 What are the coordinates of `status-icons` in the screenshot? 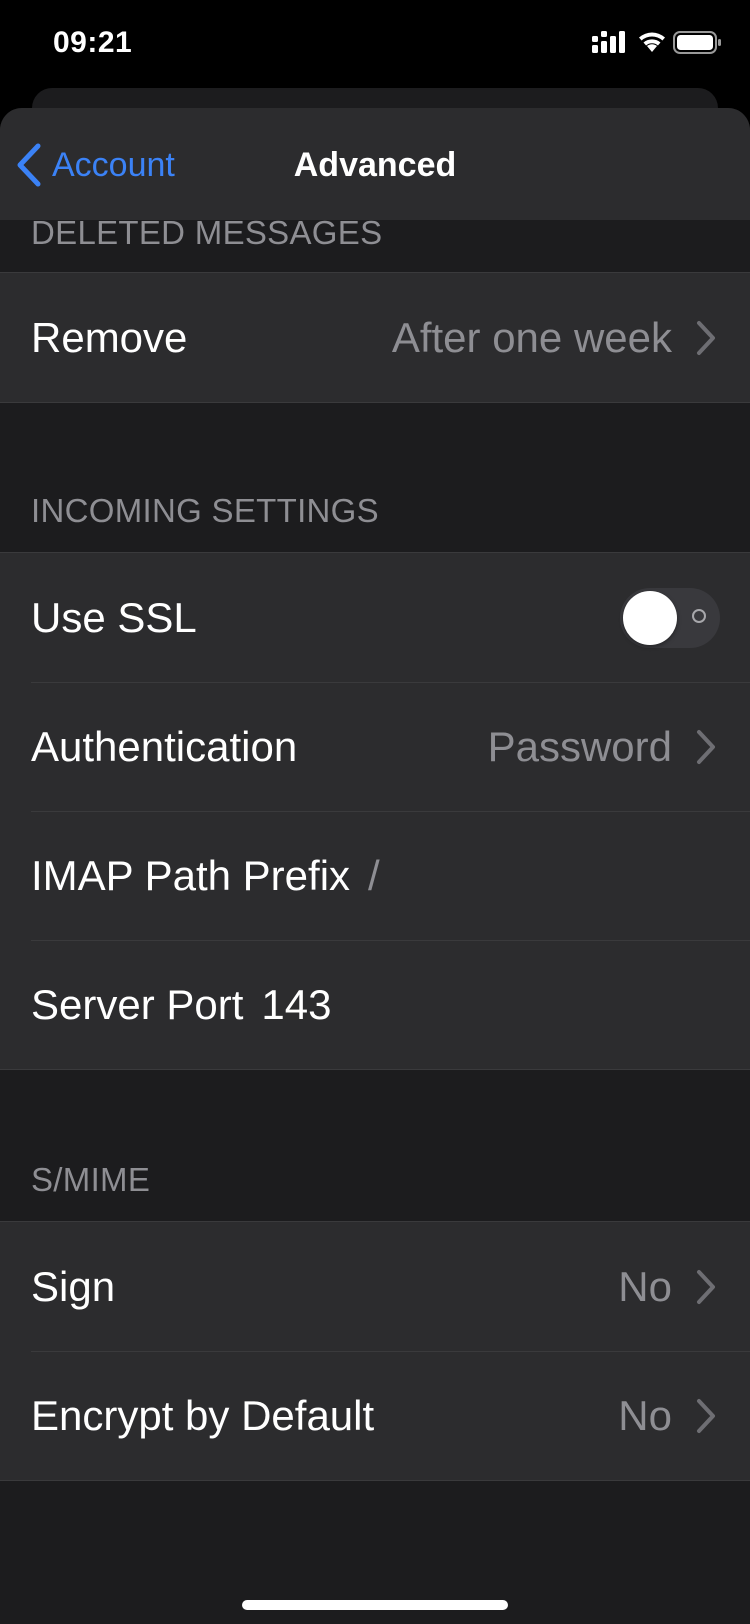 It's located at (657, 45).